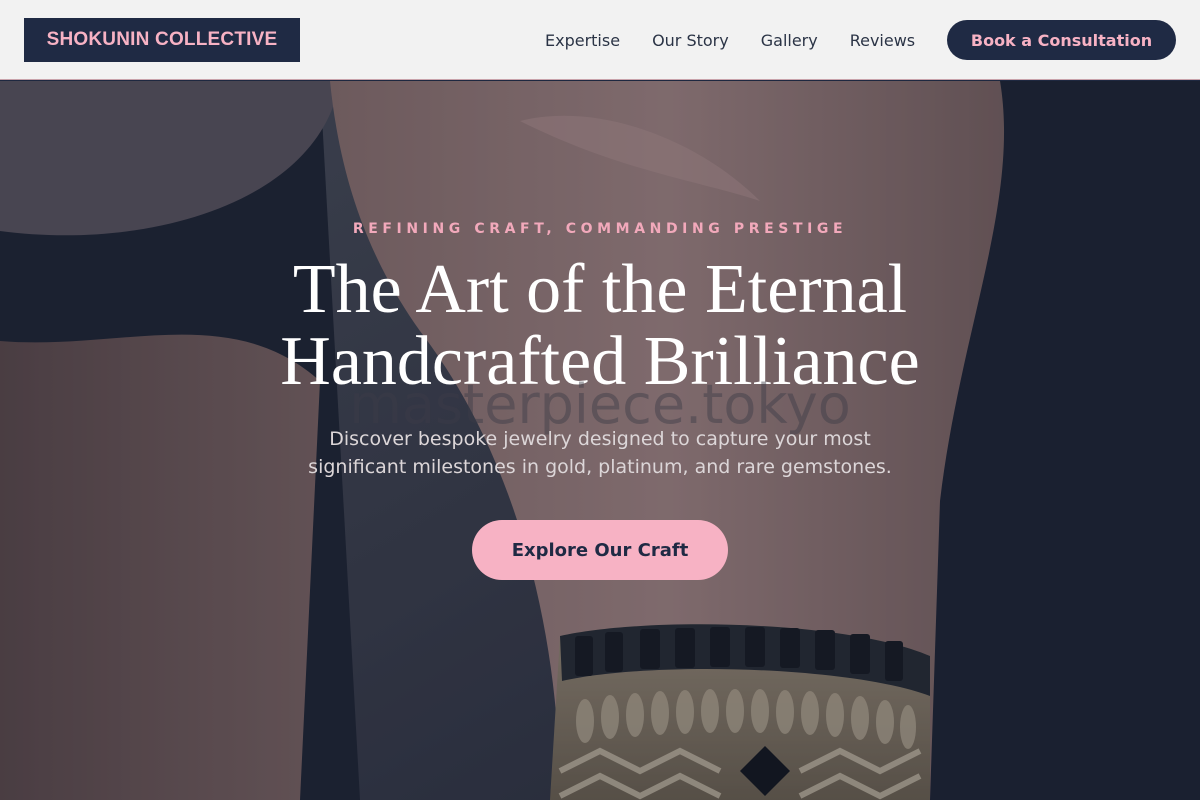  I want to click on hero-headline-line1: The Art of the Eternal, so click(600, 289).